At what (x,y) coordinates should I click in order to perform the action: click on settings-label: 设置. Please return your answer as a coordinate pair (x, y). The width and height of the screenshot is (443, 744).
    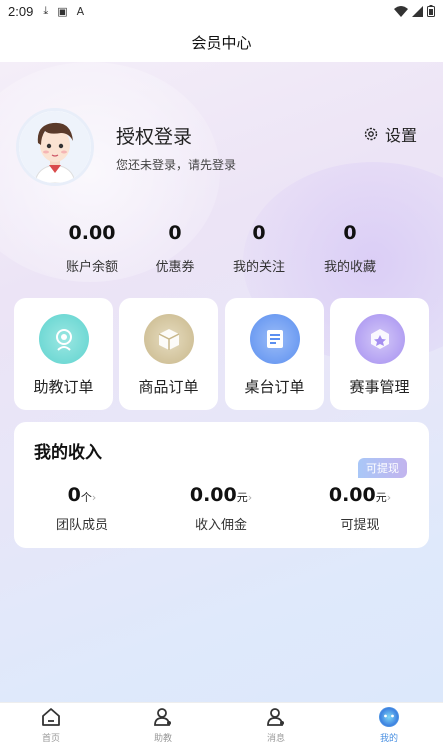
    Looking at the image, I should click on (400, 135).